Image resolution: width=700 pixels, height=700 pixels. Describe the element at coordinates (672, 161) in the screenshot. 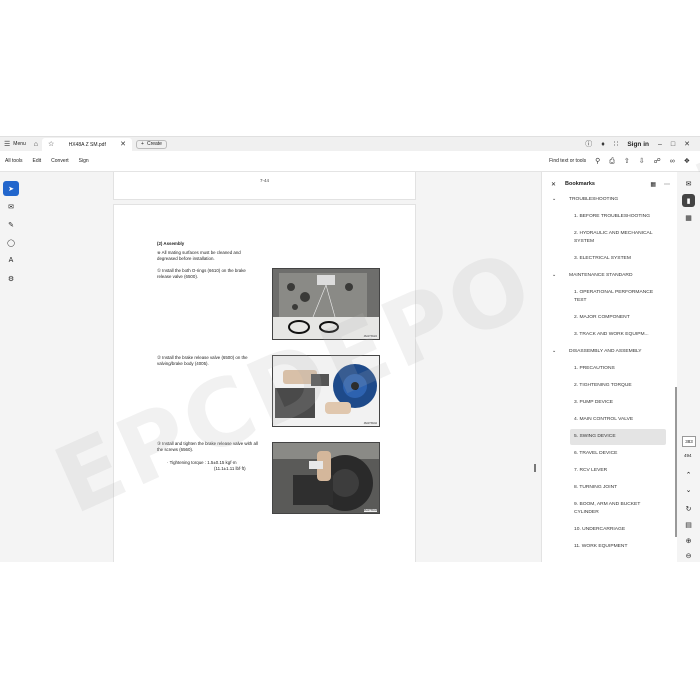

I see `link-icon: ∞` at that location.